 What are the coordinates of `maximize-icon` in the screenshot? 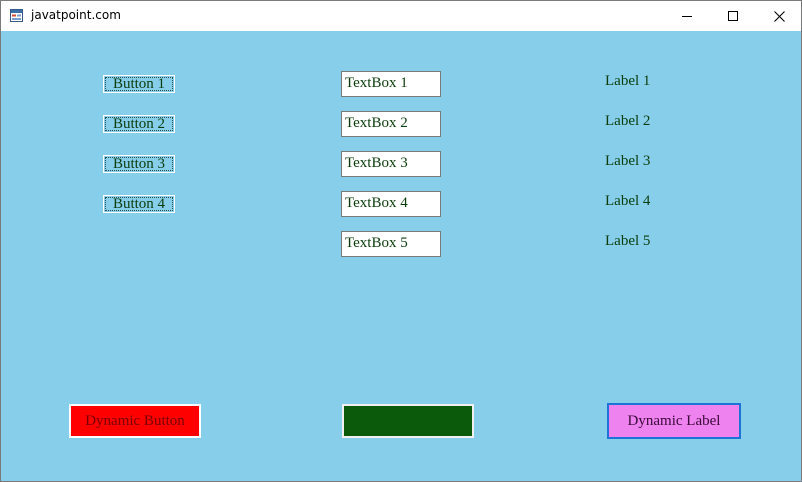 It's located at (733, 16).